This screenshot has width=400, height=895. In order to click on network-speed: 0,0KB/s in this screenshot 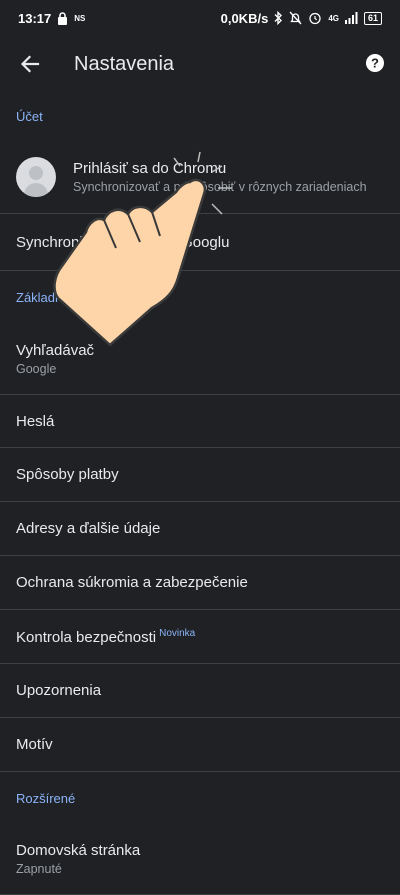, I will do `click(244, 18)`.